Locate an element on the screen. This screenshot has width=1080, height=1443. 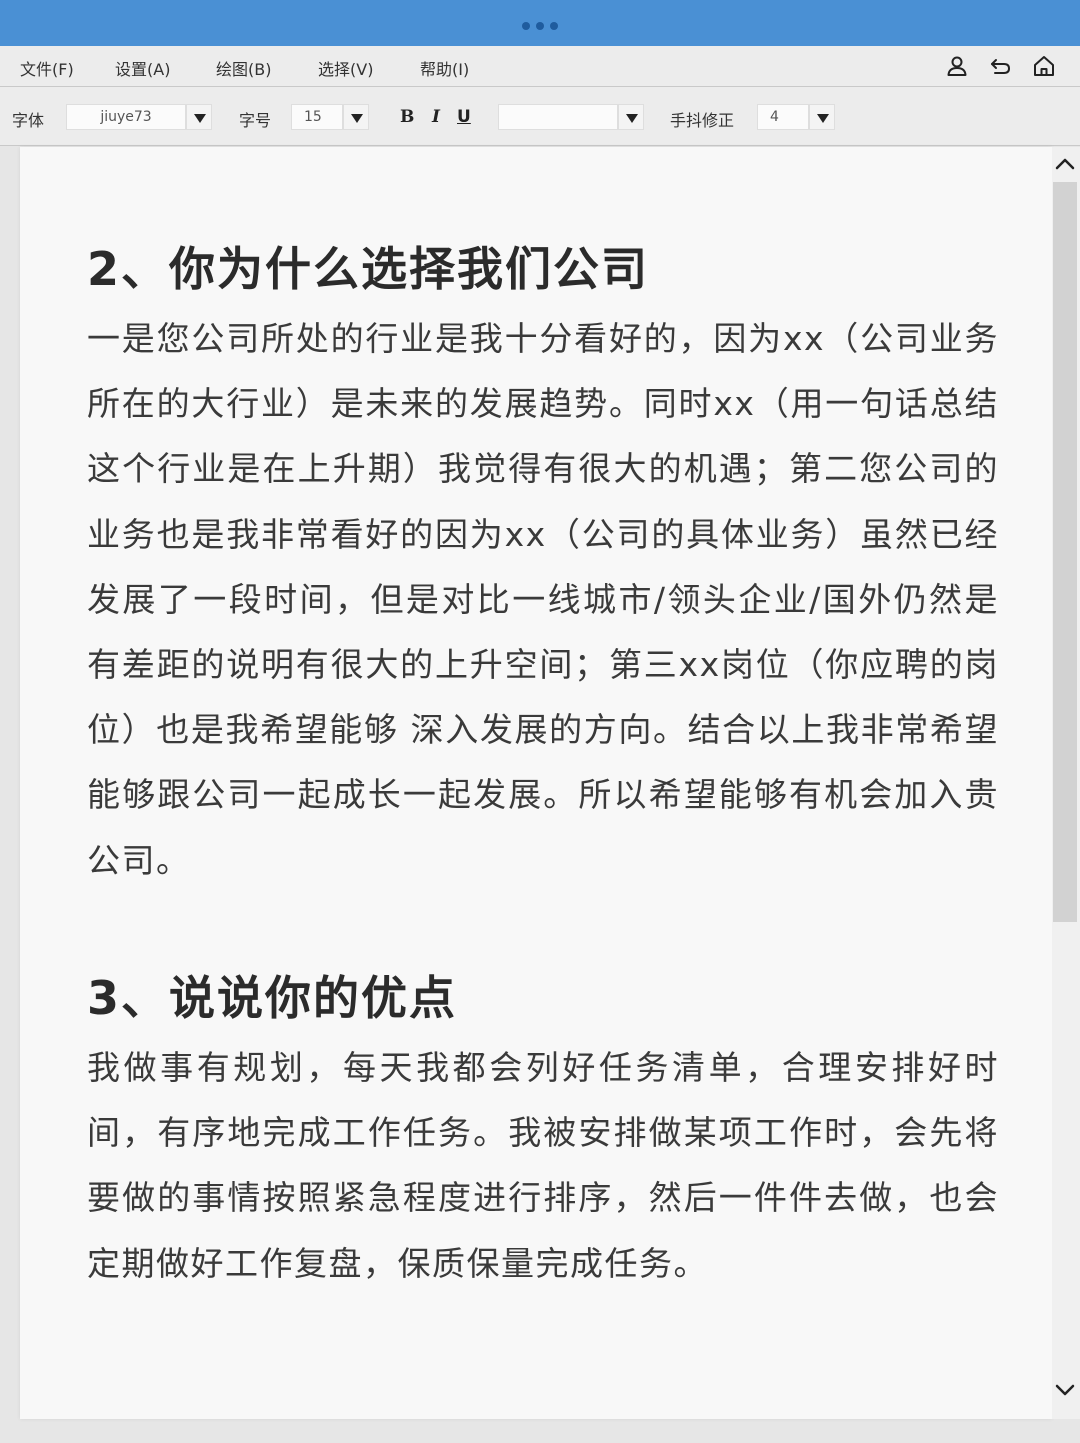
title-bar is located at coordinates (540, 23).